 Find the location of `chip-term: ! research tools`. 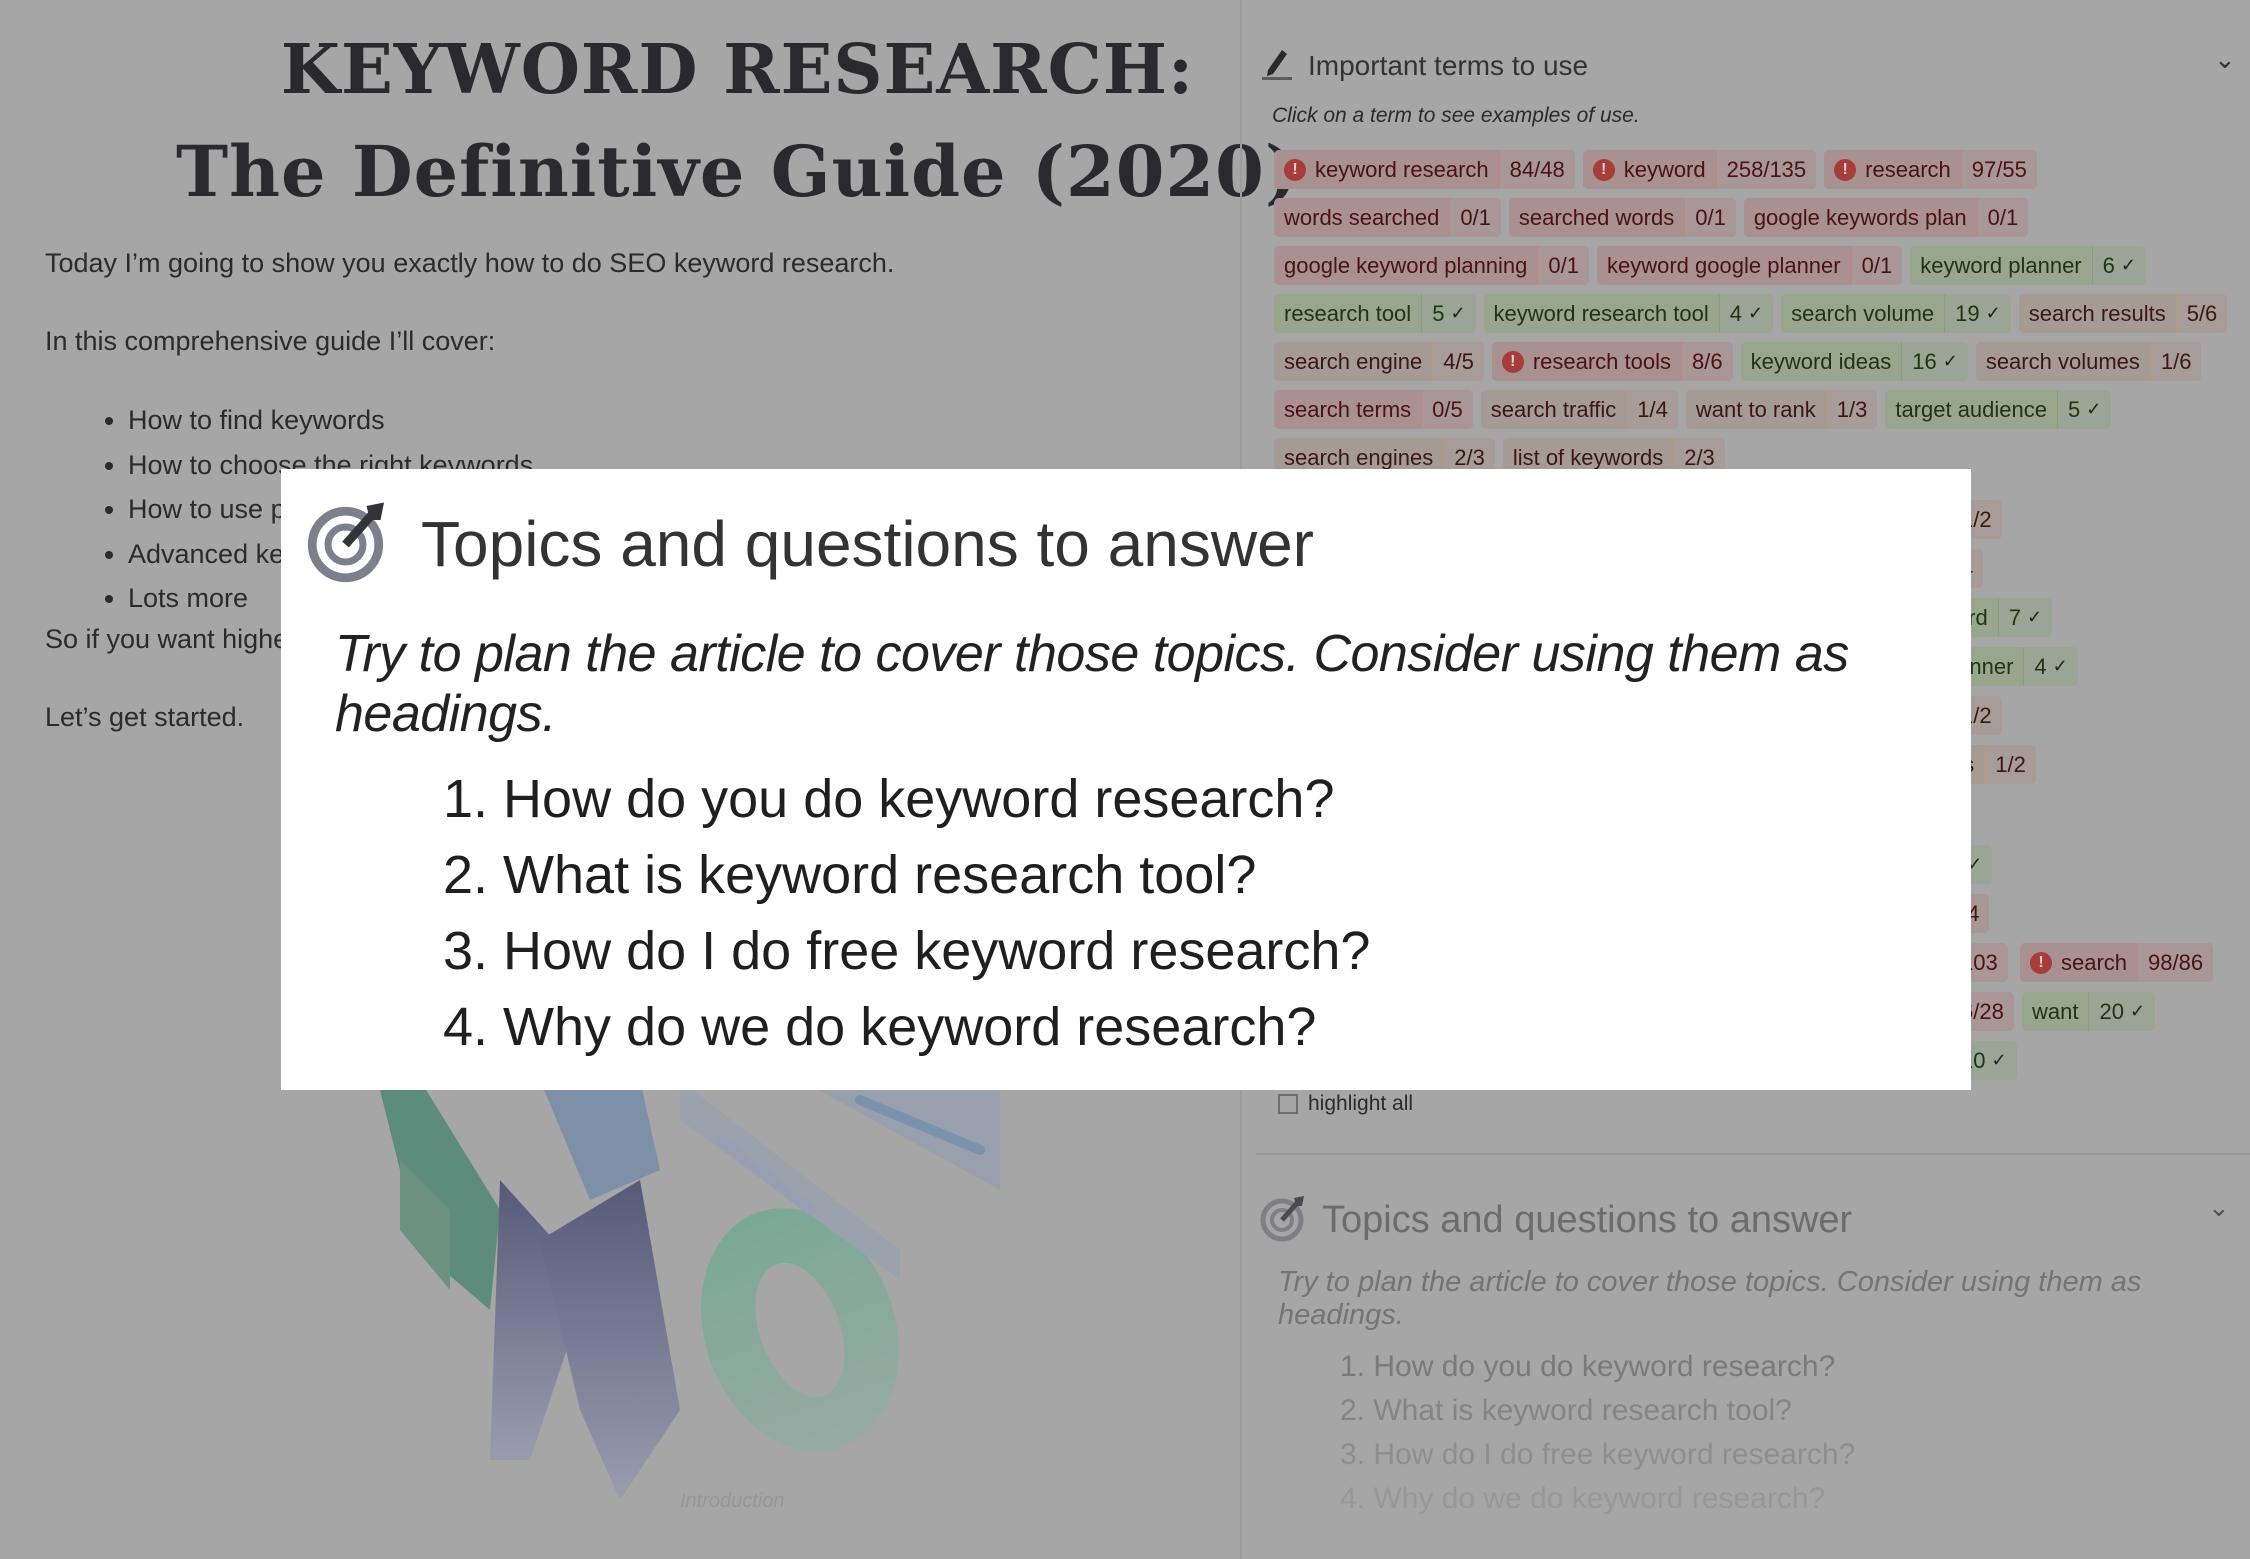

chip-term: ! research tools is located at coordinates (1586, 361).